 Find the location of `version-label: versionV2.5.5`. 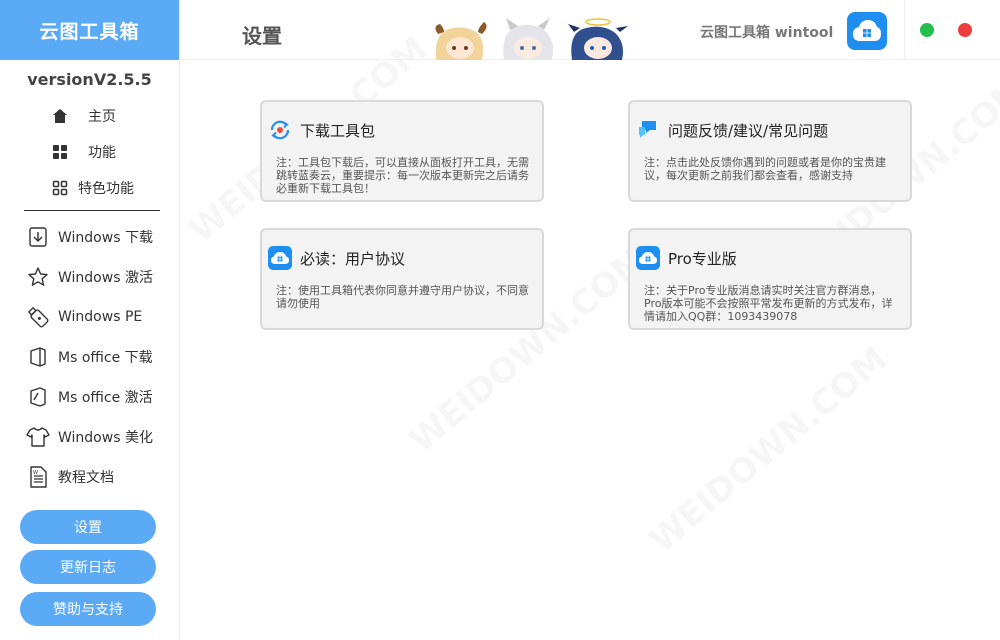

version-label: versionV2.5.5 is located at coordinates (89, 79).